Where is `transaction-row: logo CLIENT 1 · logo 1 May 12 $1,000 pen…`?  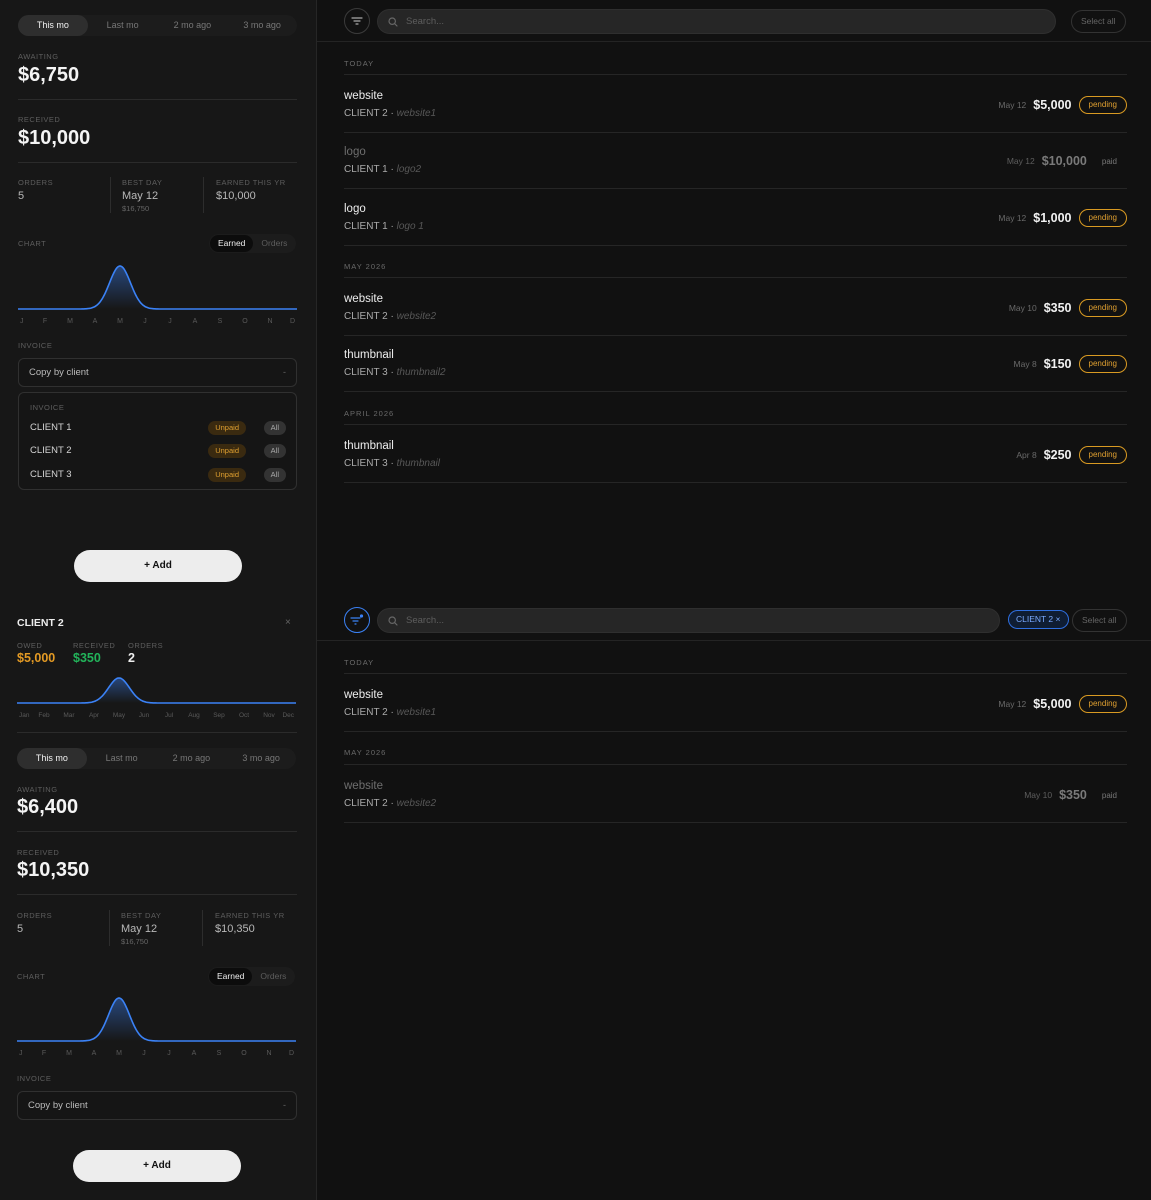
transaction-row: logo CLIENT 1 · logo 1 May 12 $1,000 pen… is located at coordinates (735, 223).